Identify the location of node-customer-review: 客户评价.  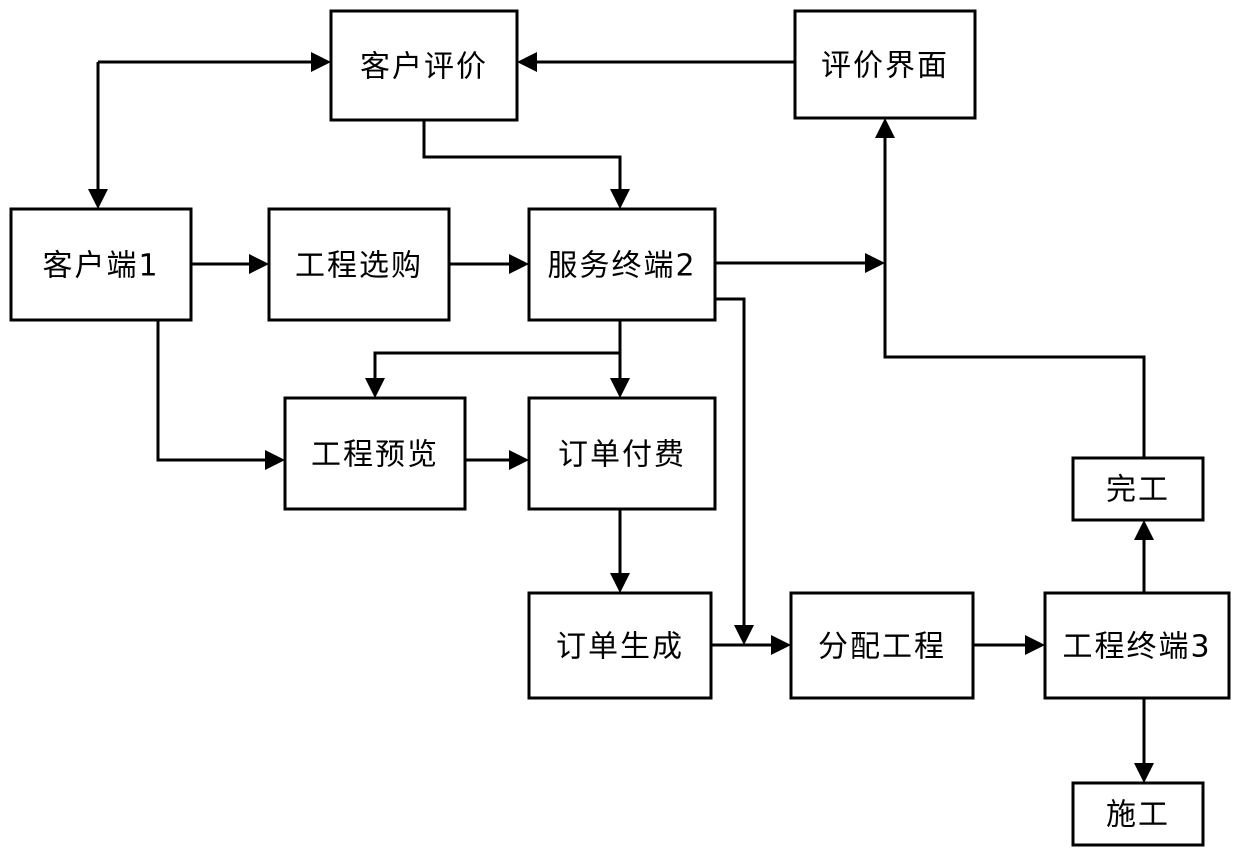
(424, 65).